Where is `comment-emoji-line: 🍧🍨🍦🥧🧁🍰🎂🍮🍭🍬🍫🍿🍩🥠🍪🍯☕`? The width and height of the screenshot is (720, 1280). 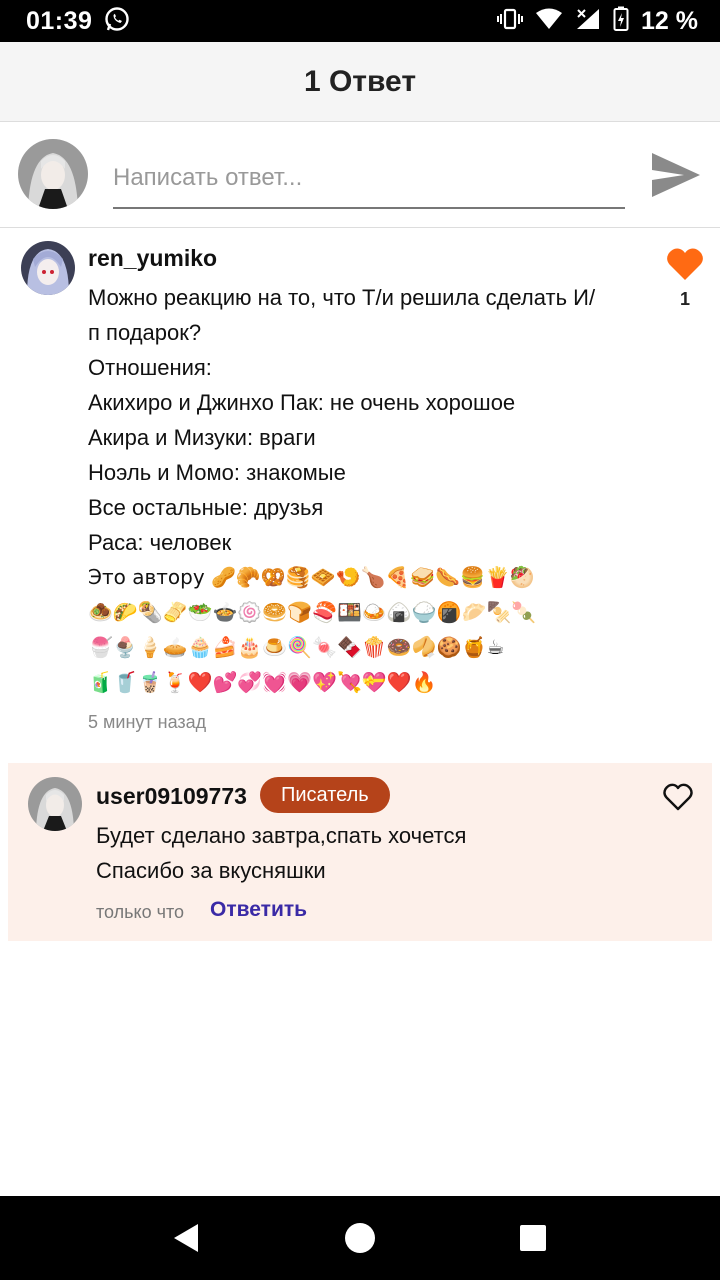 comment-emoji-line: 🍧🍨🍦🥧🧁🍰🎂🍮🍭🍬🍫🍿🍩🥠🍪🍯☕ is located at coordinates (296, 647).